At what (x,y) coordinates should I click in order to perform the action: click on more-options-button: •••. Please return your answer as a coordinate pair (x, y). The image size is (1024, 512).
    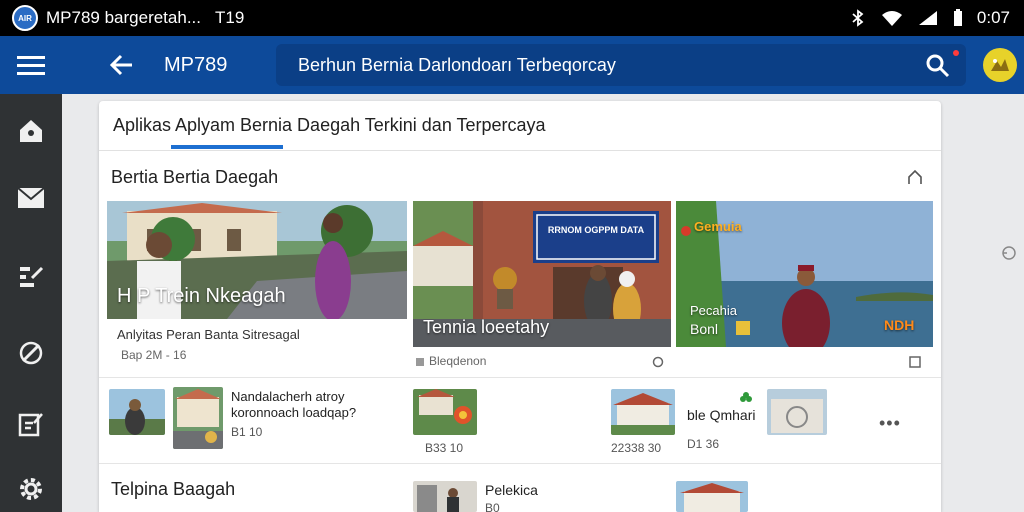
    Looking at the image, I should click on (890, 423).